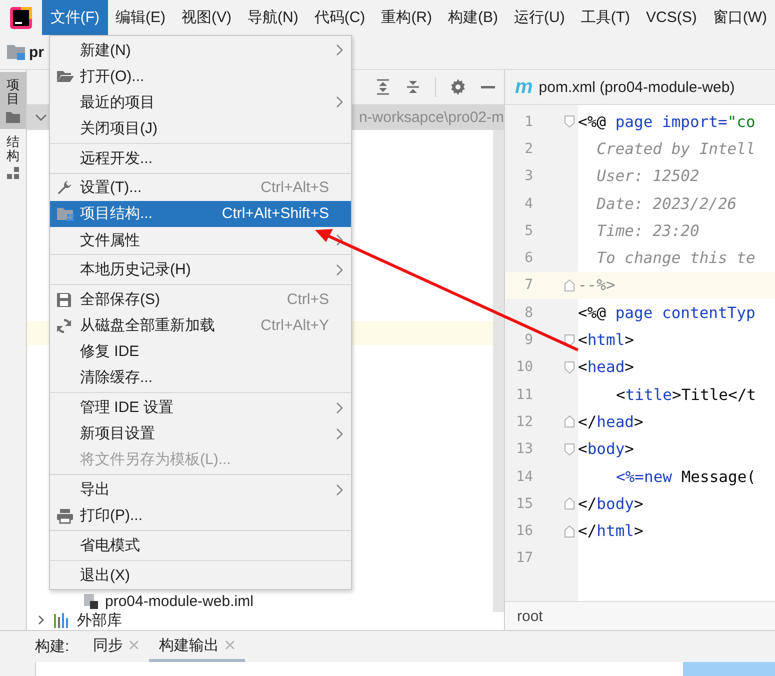 The width and height of the screenshot is (775, 676). Describe the element at coordinates (524, 367) in the screenshot. I see `line-number: 10` at that location.